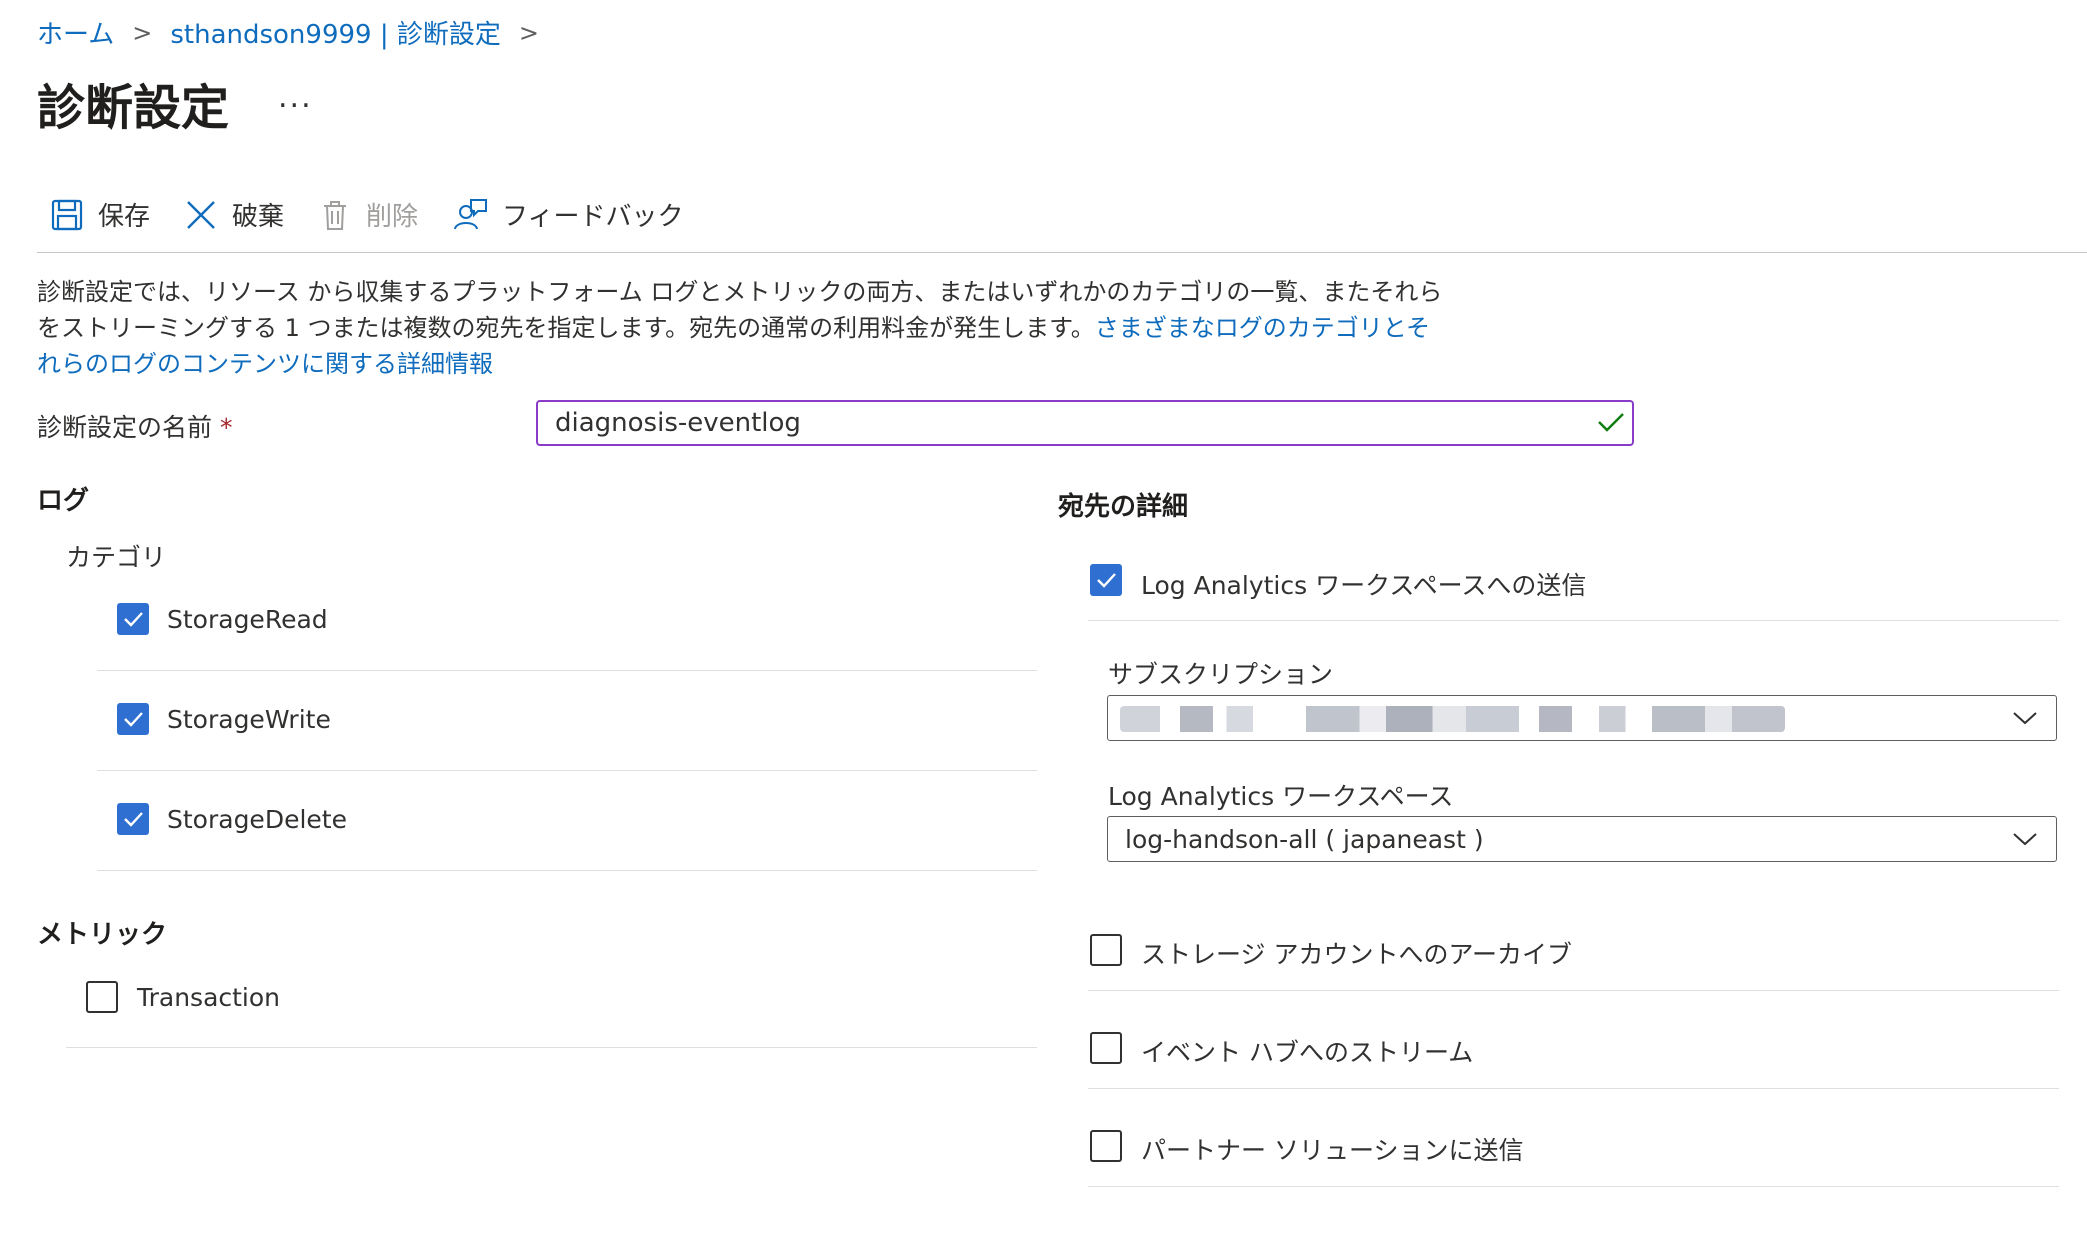  Describe the element at coordinates (201, 214) in the screenshot. I see `close-icon` at that location.